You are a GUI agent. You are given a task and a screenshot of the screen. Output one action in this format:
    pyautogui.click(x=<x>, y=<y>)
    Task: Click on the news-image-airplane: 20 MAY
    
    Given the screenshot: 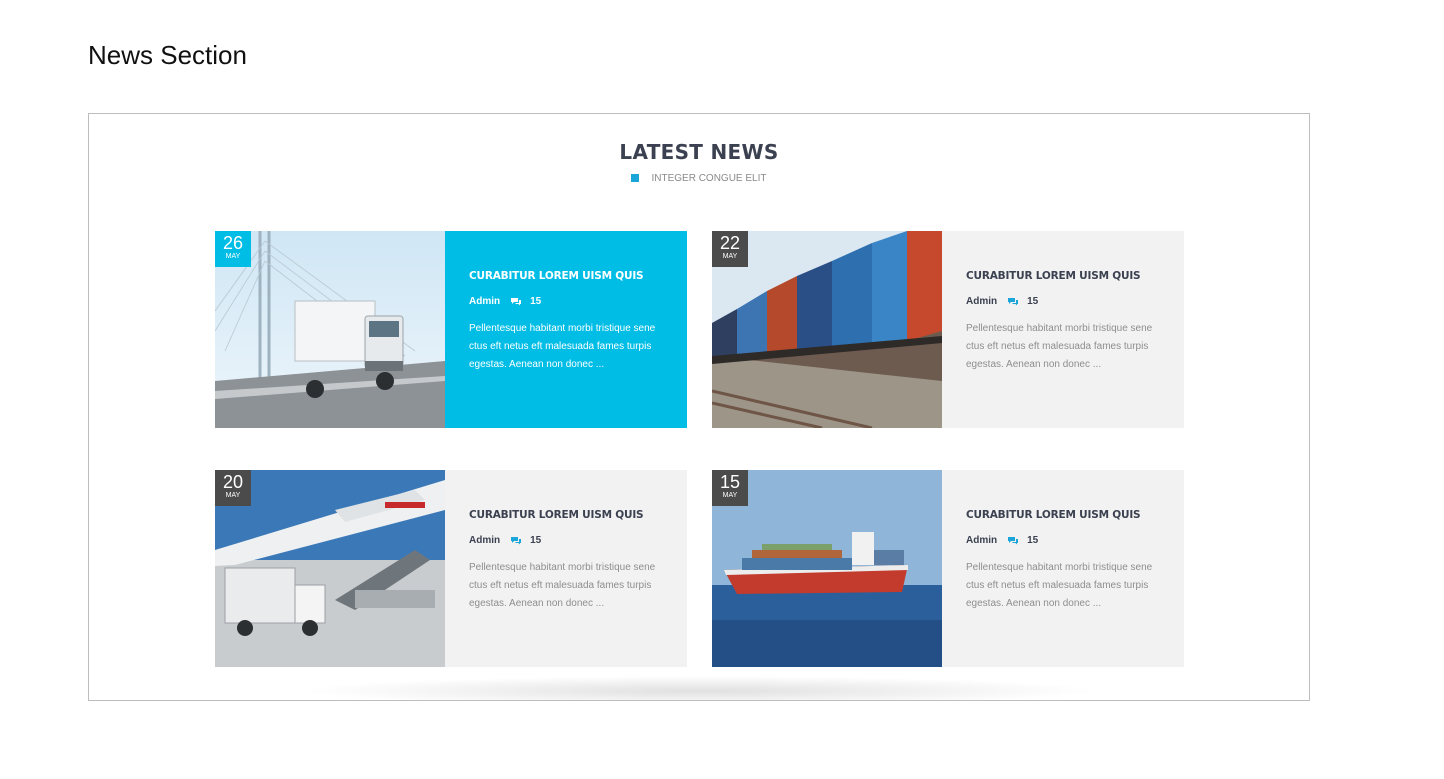 What is the action you would take?
    pyautogui.click(x=330, y=568)
    